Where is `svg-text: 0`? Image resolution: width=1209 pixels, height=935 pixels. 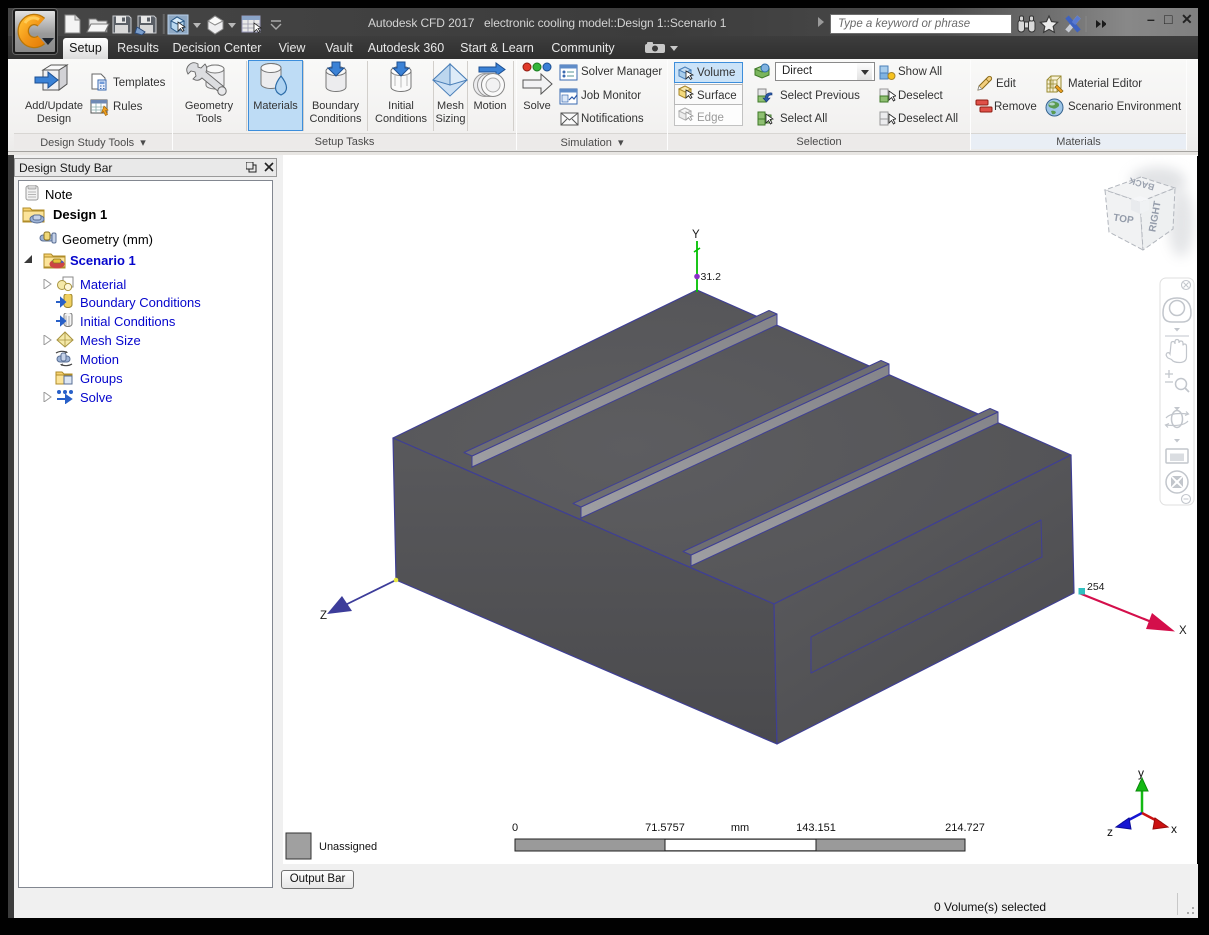
svg-text: 0 is located at coordinates (515, 828).